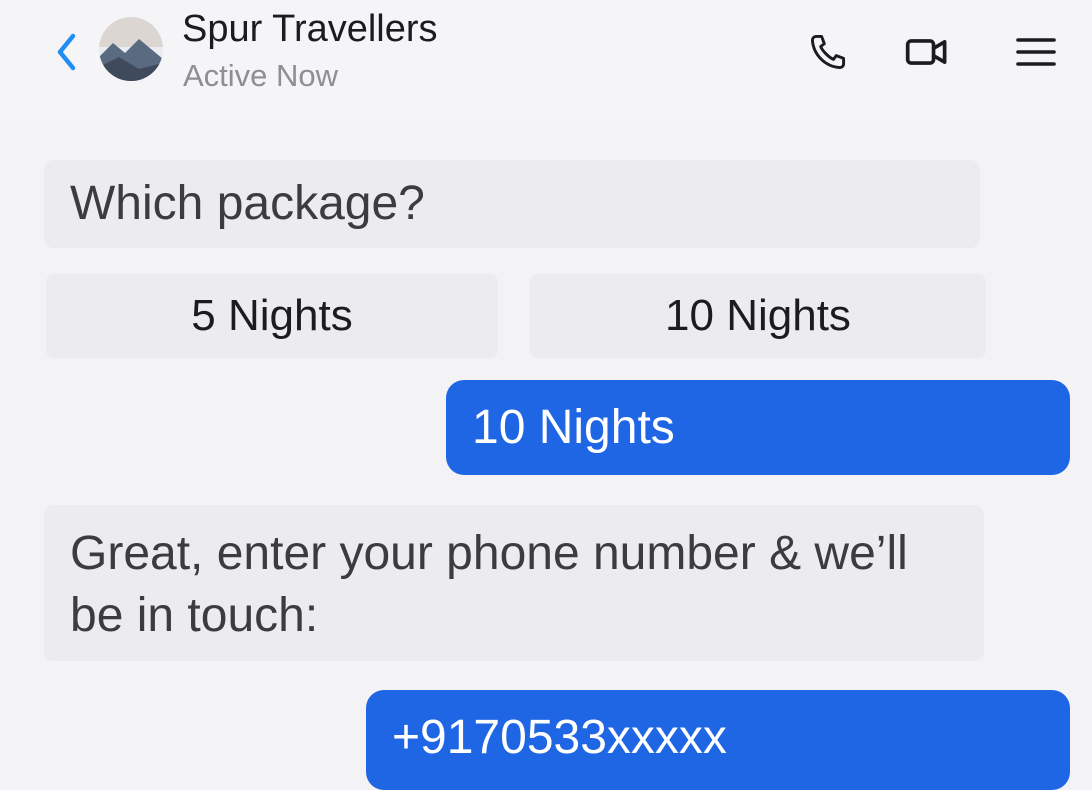 This screenshot has height=790, width=1092. What do you see at coordinates (310, 29) in the screenshot?
I see `contact-name: Spur Travellers` at bounding box center [310, 29].